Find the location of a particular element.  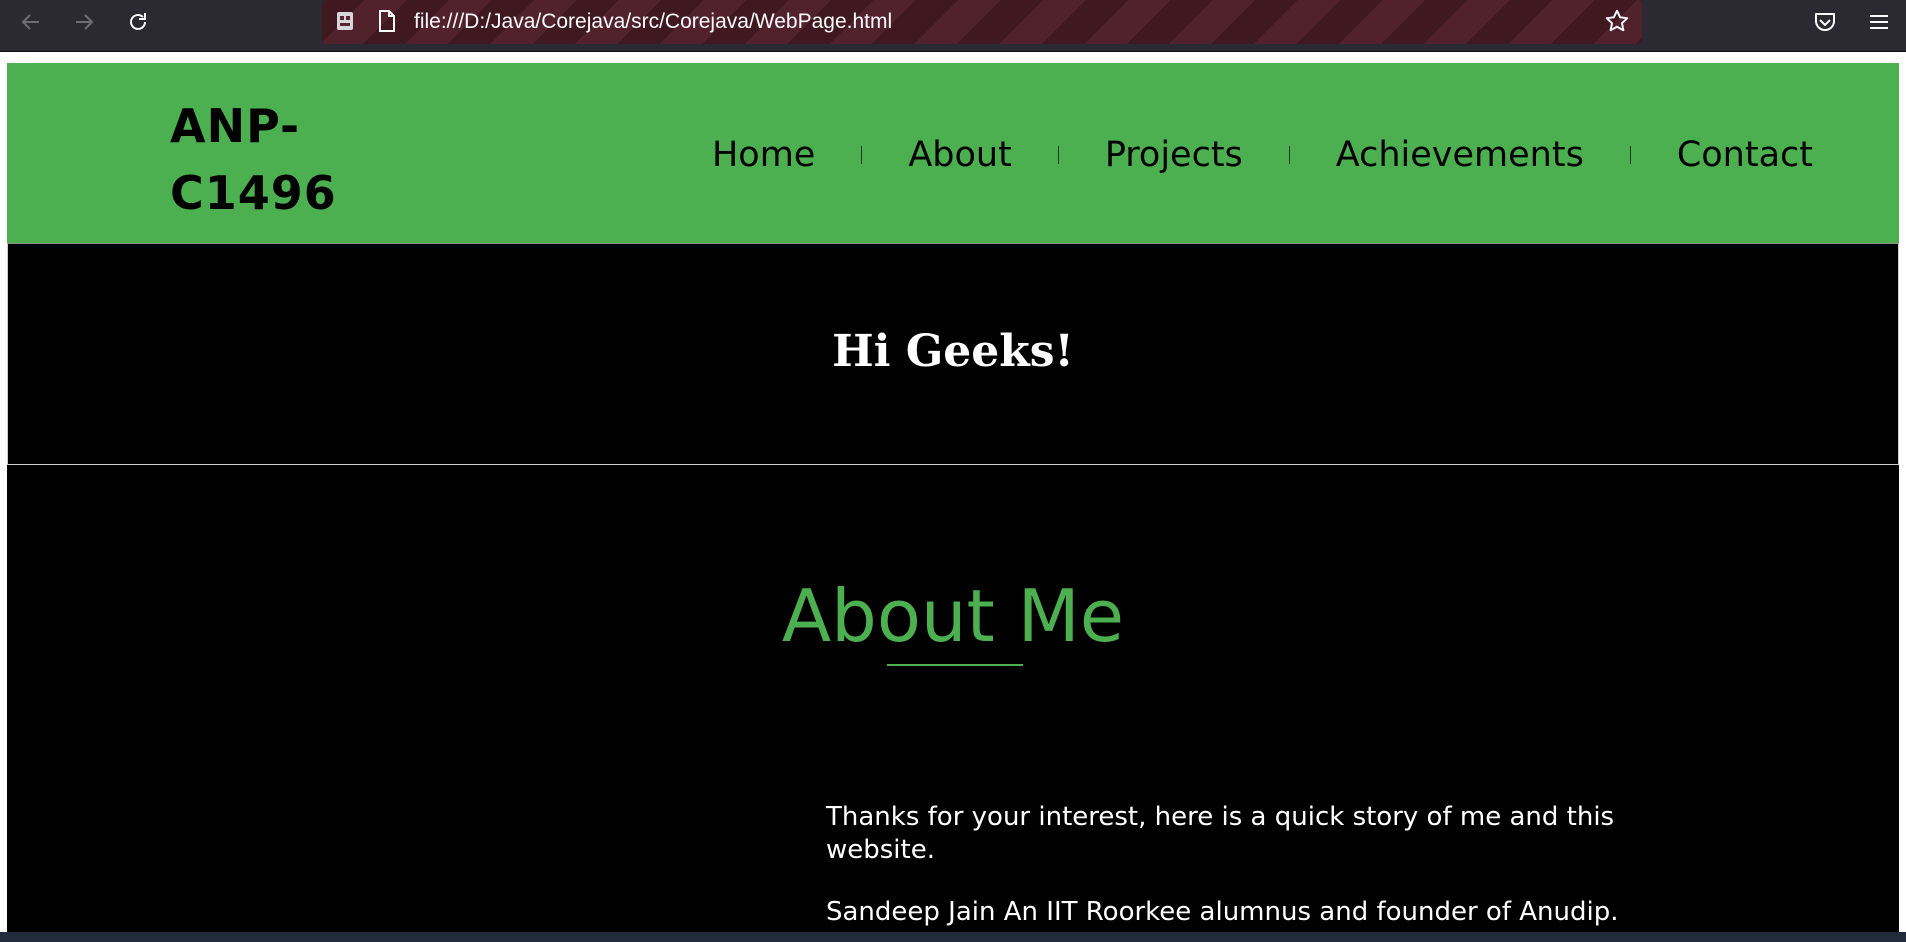

nav-projects: Projects is located at coordinates (1174, 155).